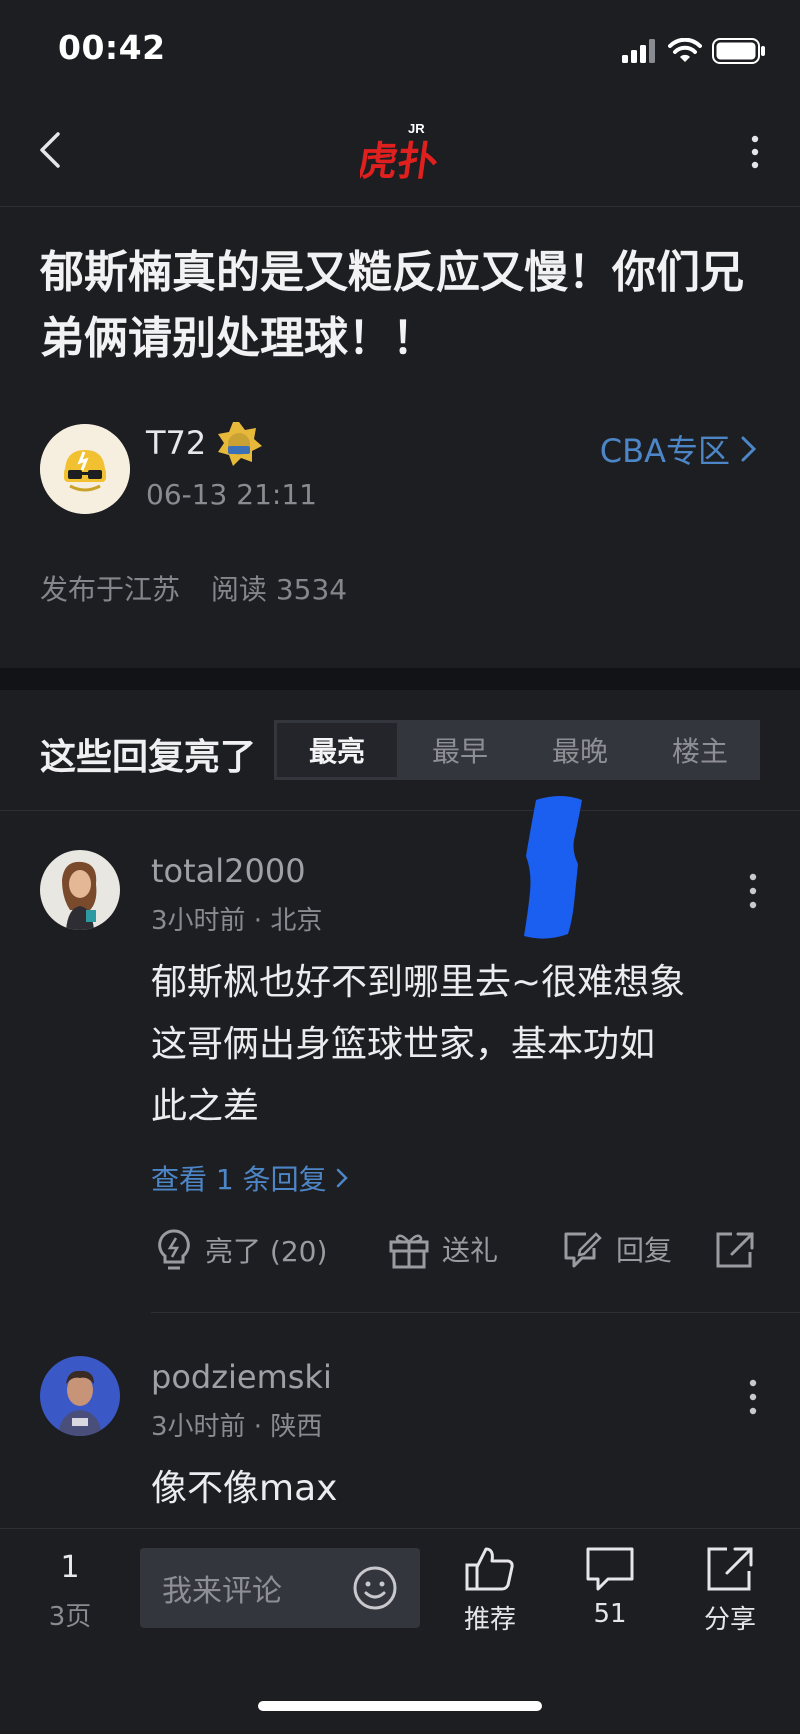  I want to click on medal-badge-icon, so click(239, 444).